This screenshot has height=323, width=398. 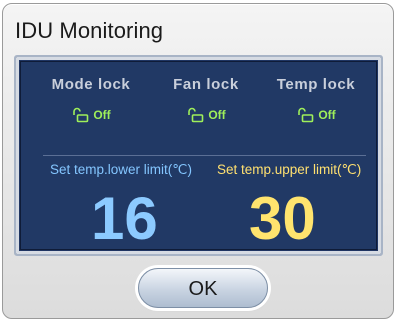 What do you see at coordinates (206, 115) in the screenshot?
I see `fan-lock-status: Off` at bounding box center [206, 115].